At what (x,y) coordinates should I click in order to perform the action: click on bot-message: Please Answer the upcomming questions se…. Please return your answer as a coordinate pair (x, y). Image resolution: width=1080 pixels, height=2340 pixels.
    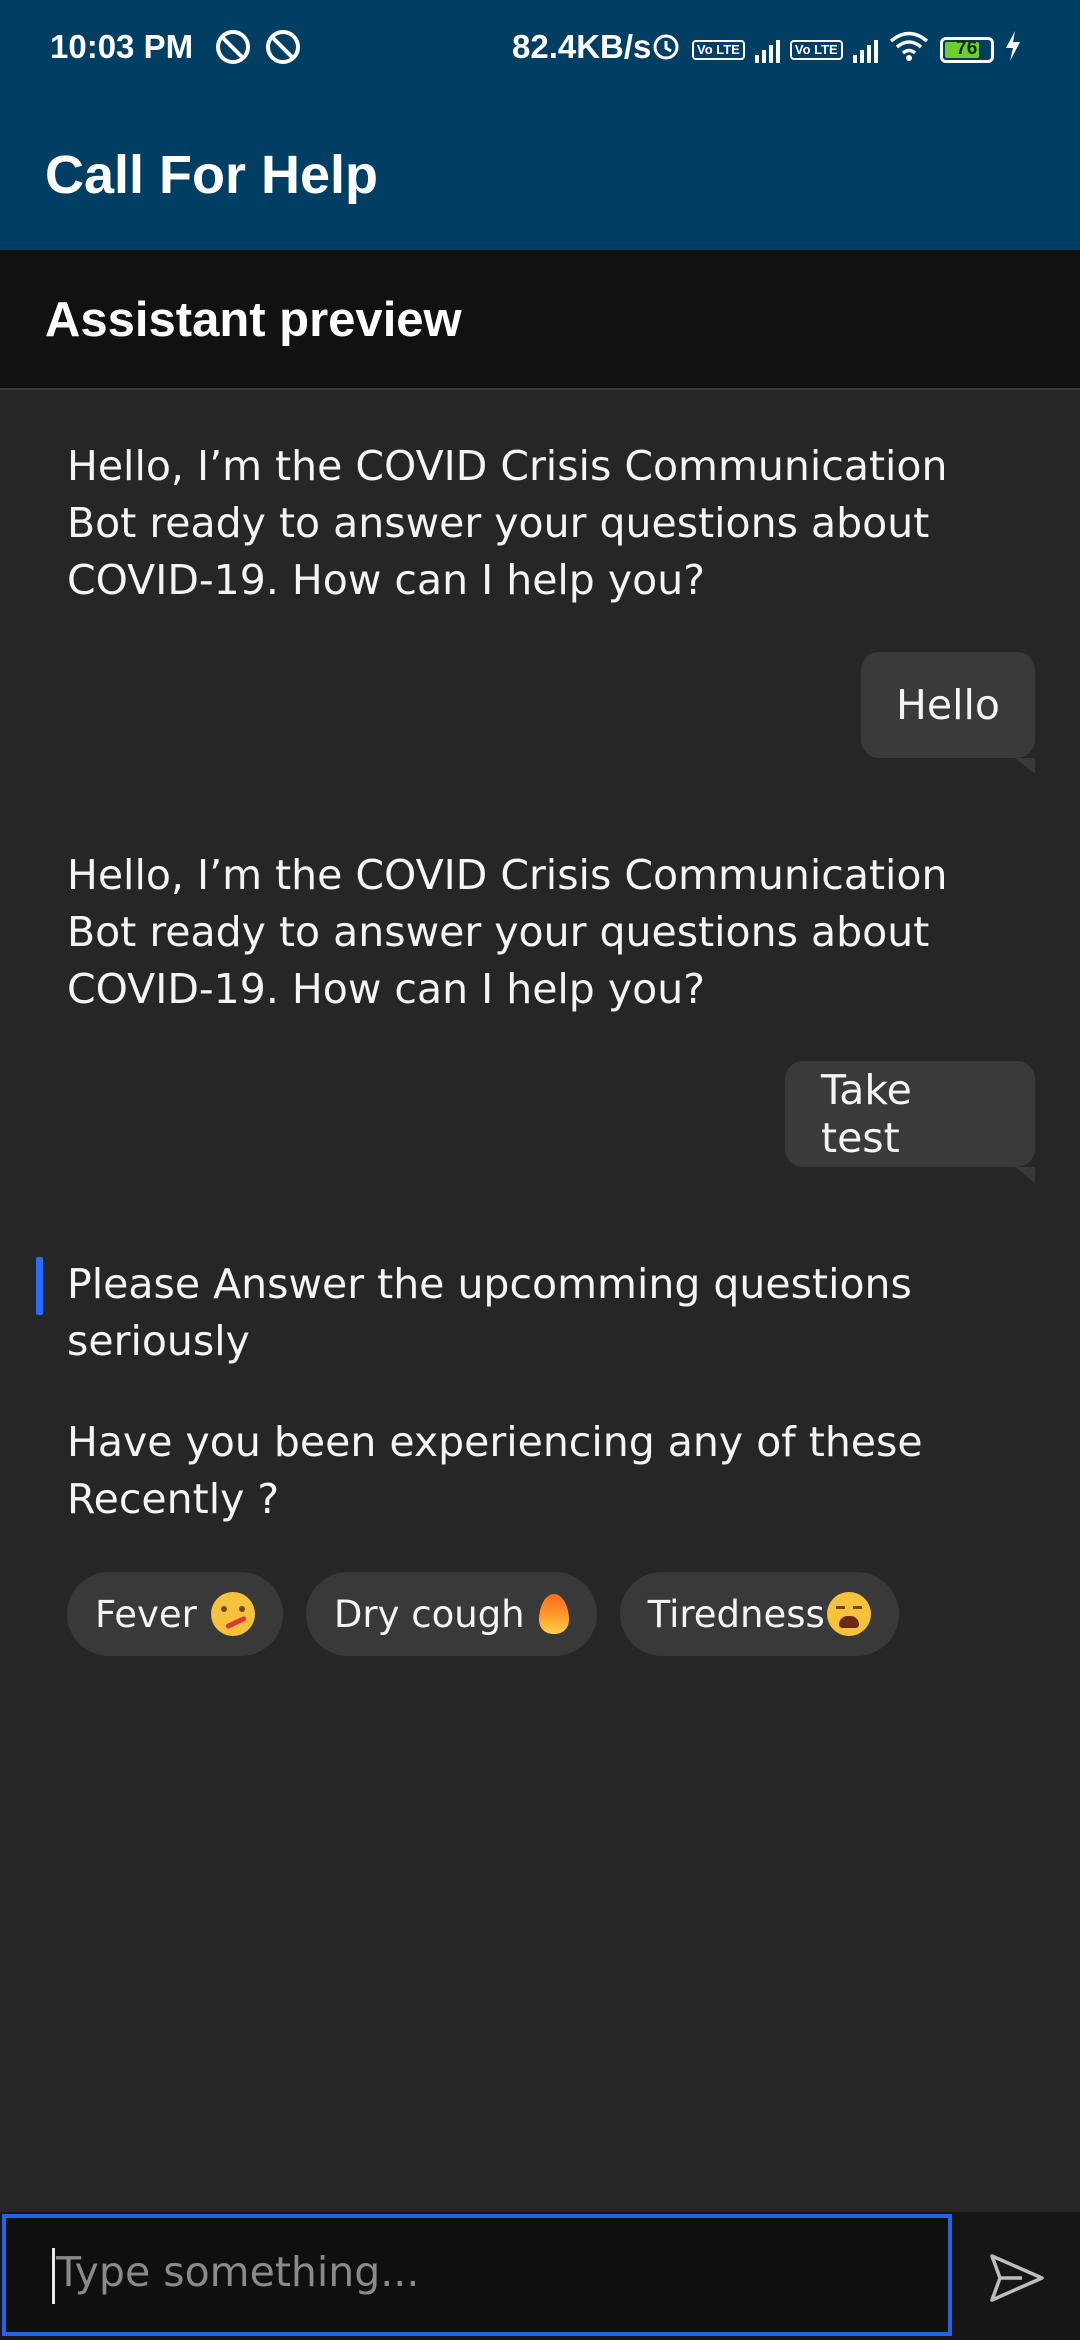
    Looking at the image, I should click on (489, 1312).